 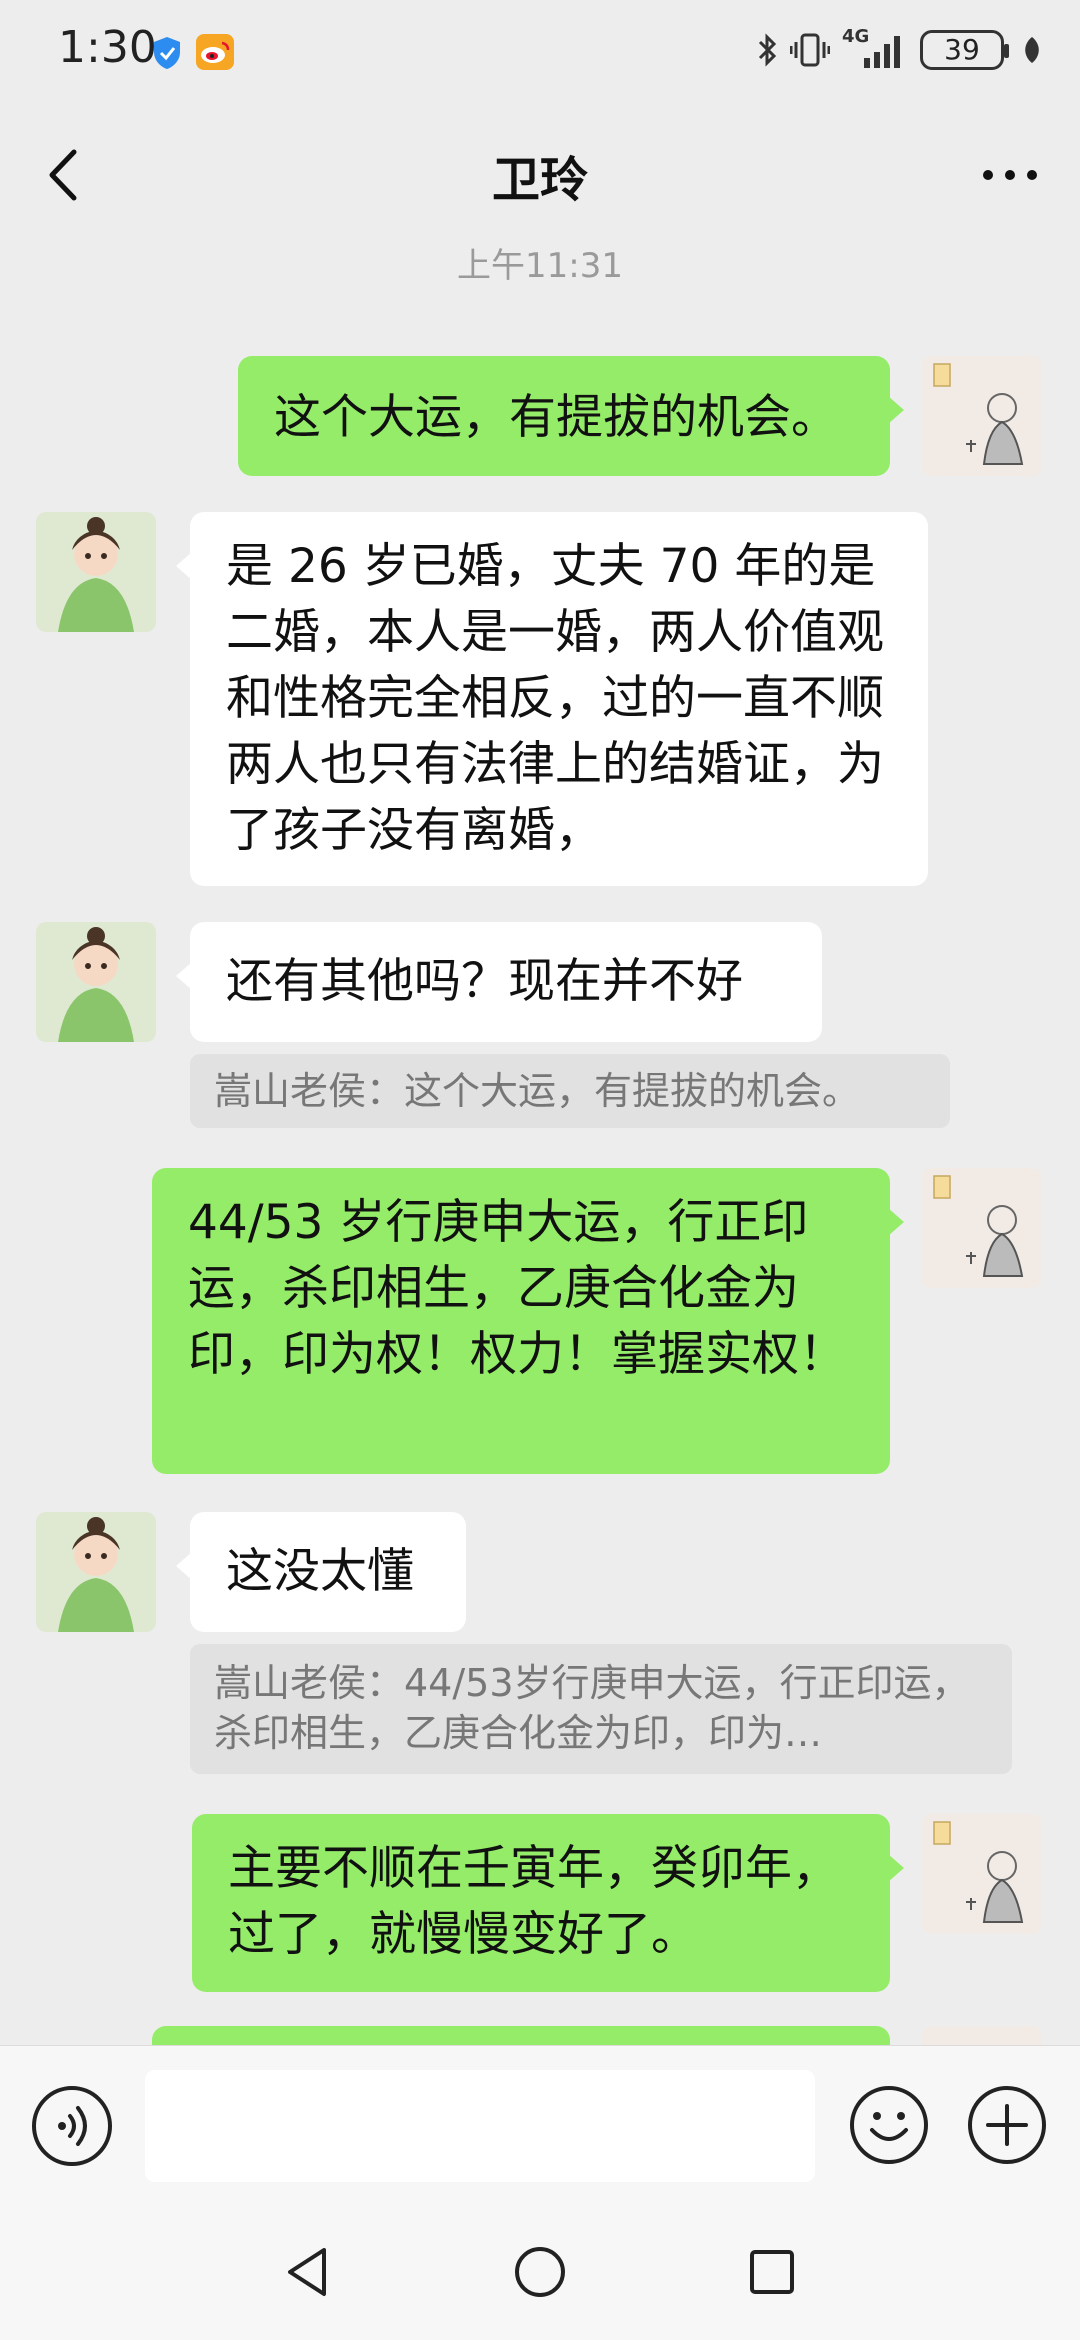 What do you see at coordinates (1032, 50) in the screenshot?
I see `leaf-icon` at bounding box center [1032, 50].